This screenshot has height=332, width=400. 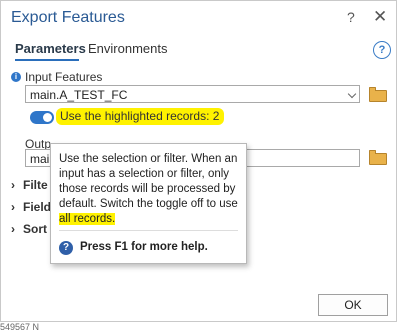 What do you see at coordinates (127, 48) in the screenshot?
I see `tab-environments: Environments` at bounding box center [127, 48].